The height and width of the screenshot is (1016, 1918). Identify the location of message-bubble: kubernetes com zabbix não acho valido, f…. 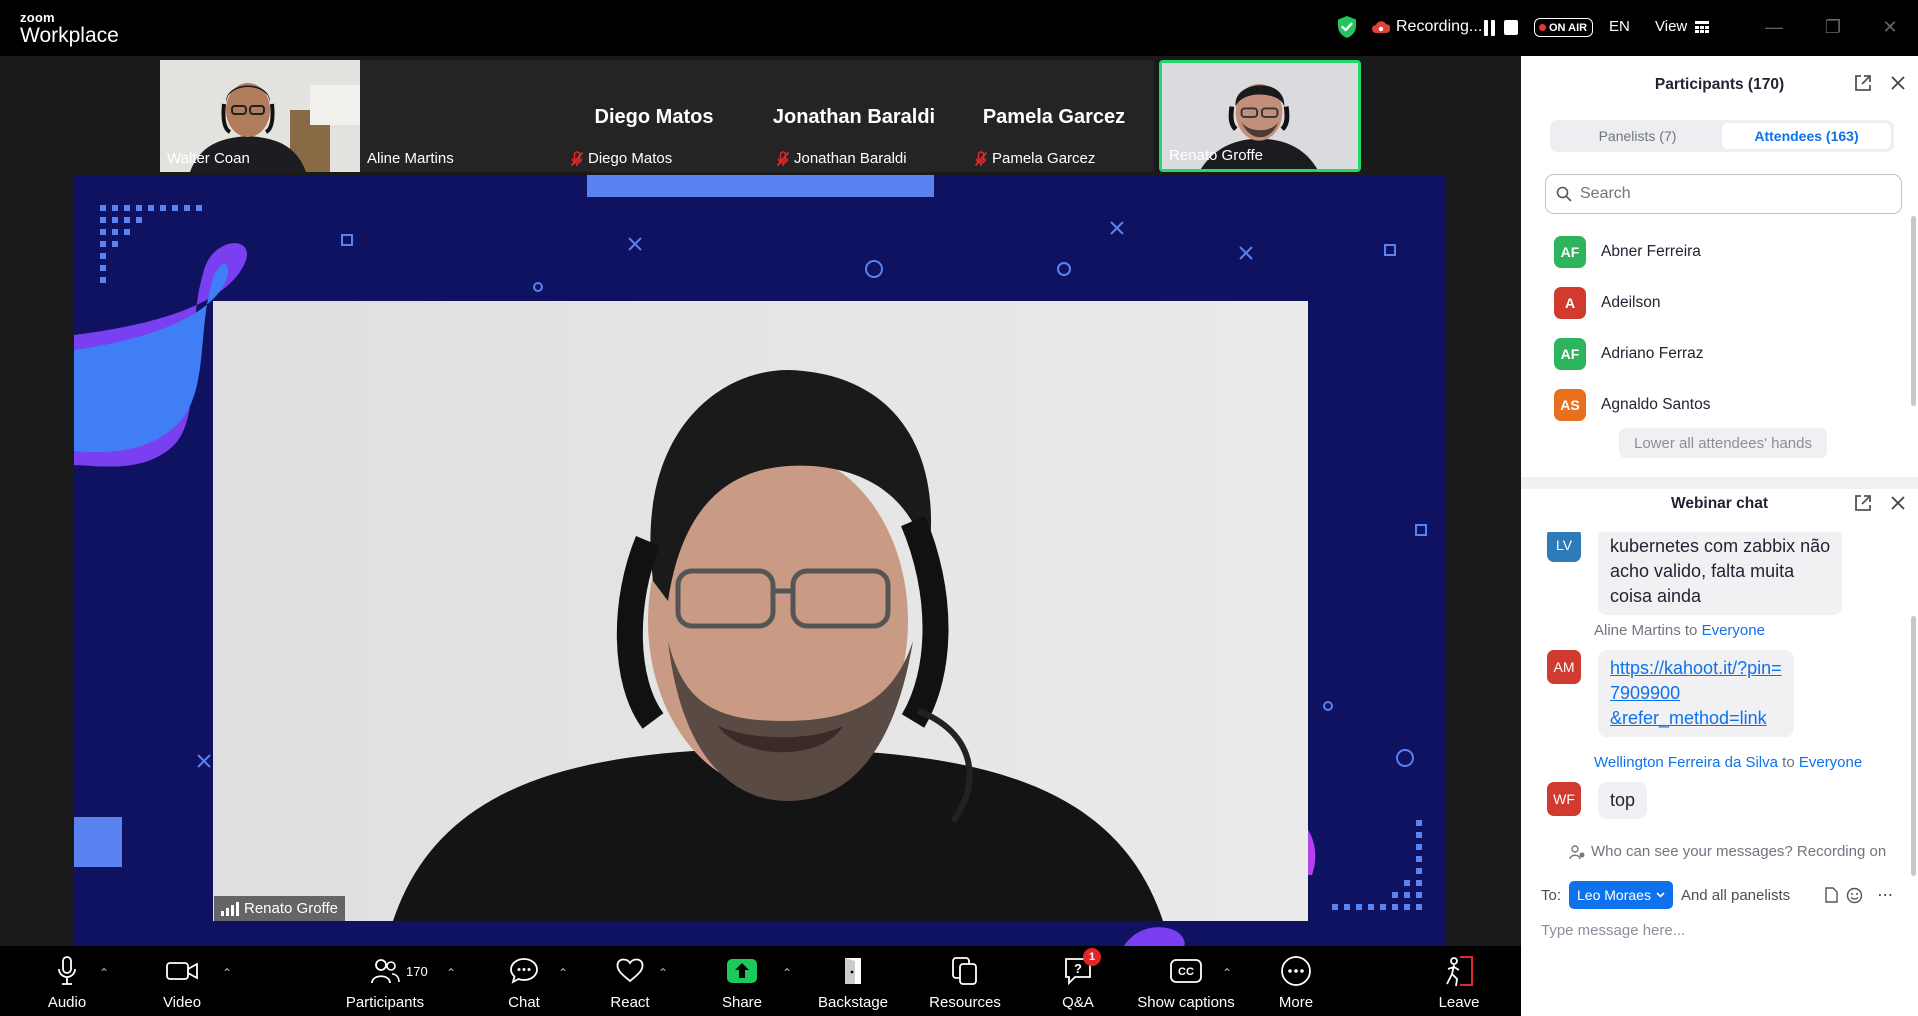
(1720, 573).